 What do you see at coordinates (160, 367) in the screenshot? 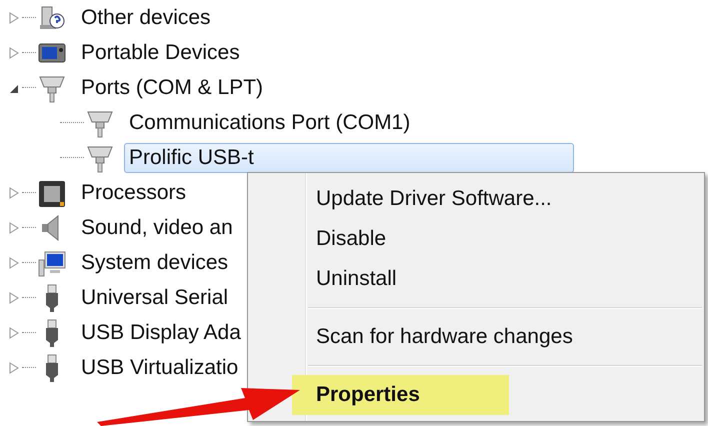
I see `tree-item: USB Virtualizatio` at bounding box center [160, 367].